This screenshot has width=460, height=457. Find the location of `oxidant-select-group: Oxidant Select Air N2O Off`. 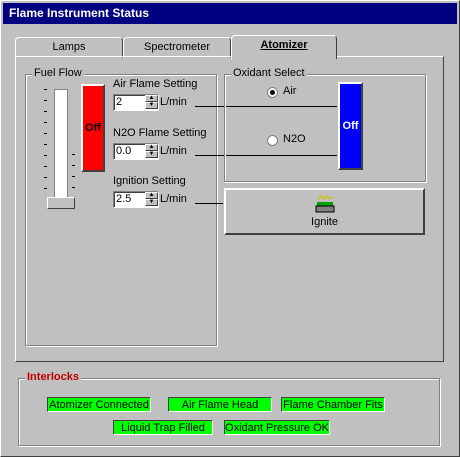

oxidant-select-group: Oxidant Select Air N2O Off is located at coordinates (325, 124).